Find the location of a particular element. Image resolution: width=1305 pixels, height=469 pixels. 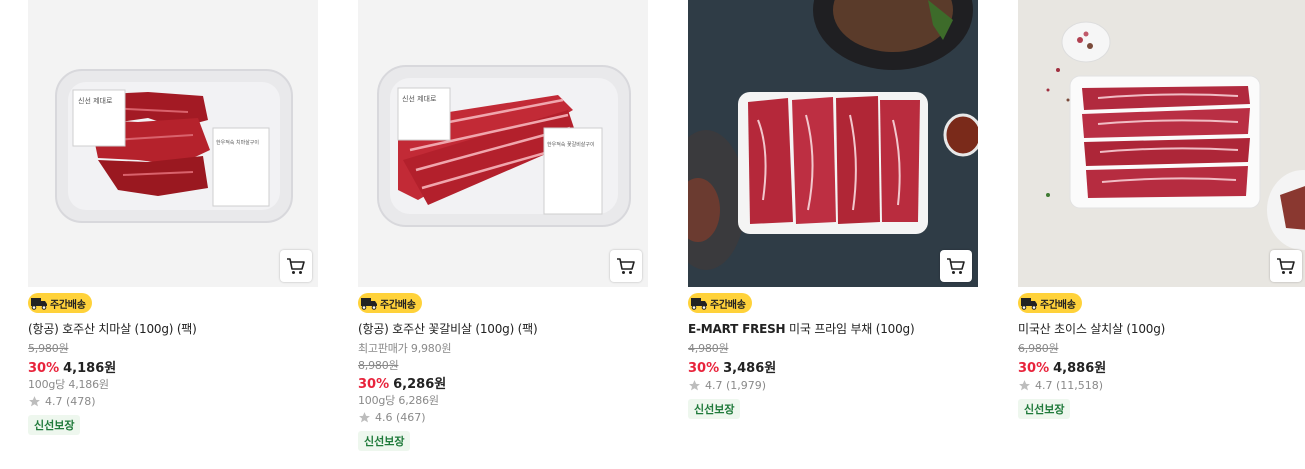

rating: 4.6 (467) is located at coordinates (392, 417).